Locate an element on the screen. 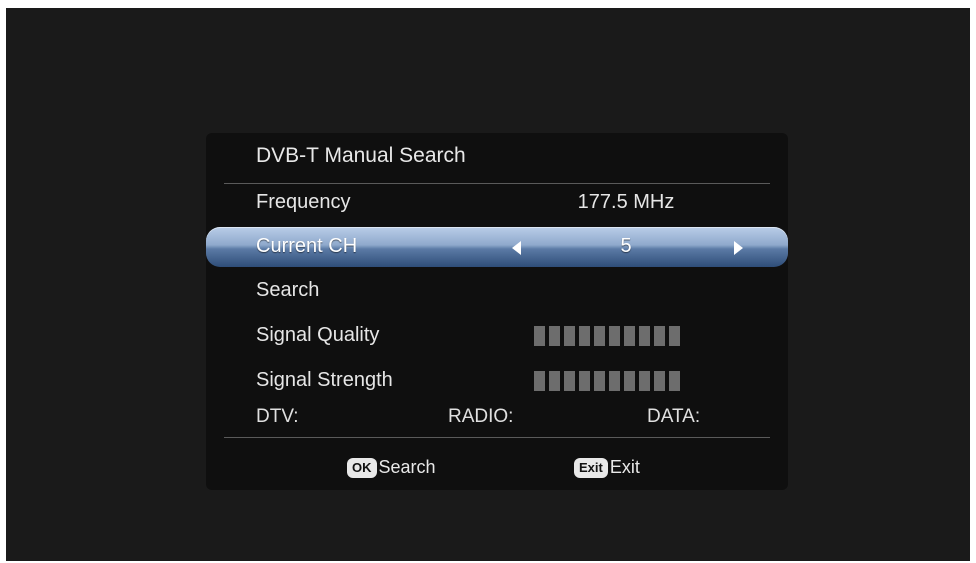 The width and height of the screenshot is (976, 563). key-hints: OK Search Exit Exit is located at coordinates (497, 471).